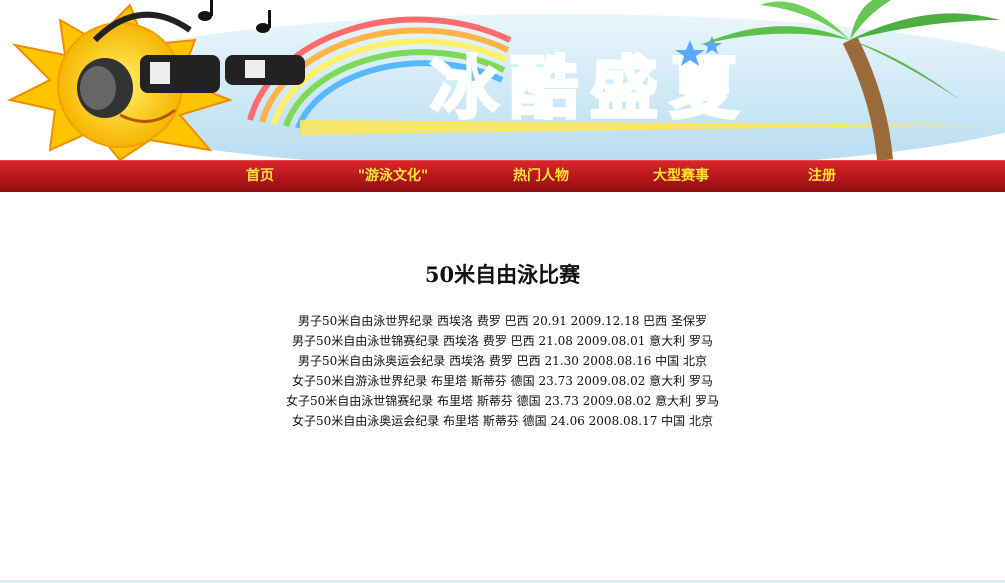  Describe the element at coordinates (502, 176) in the screenshot. I see `main-navigation: 首页 "游泳文化" 热门人物 大型赛事 注册` at that location.